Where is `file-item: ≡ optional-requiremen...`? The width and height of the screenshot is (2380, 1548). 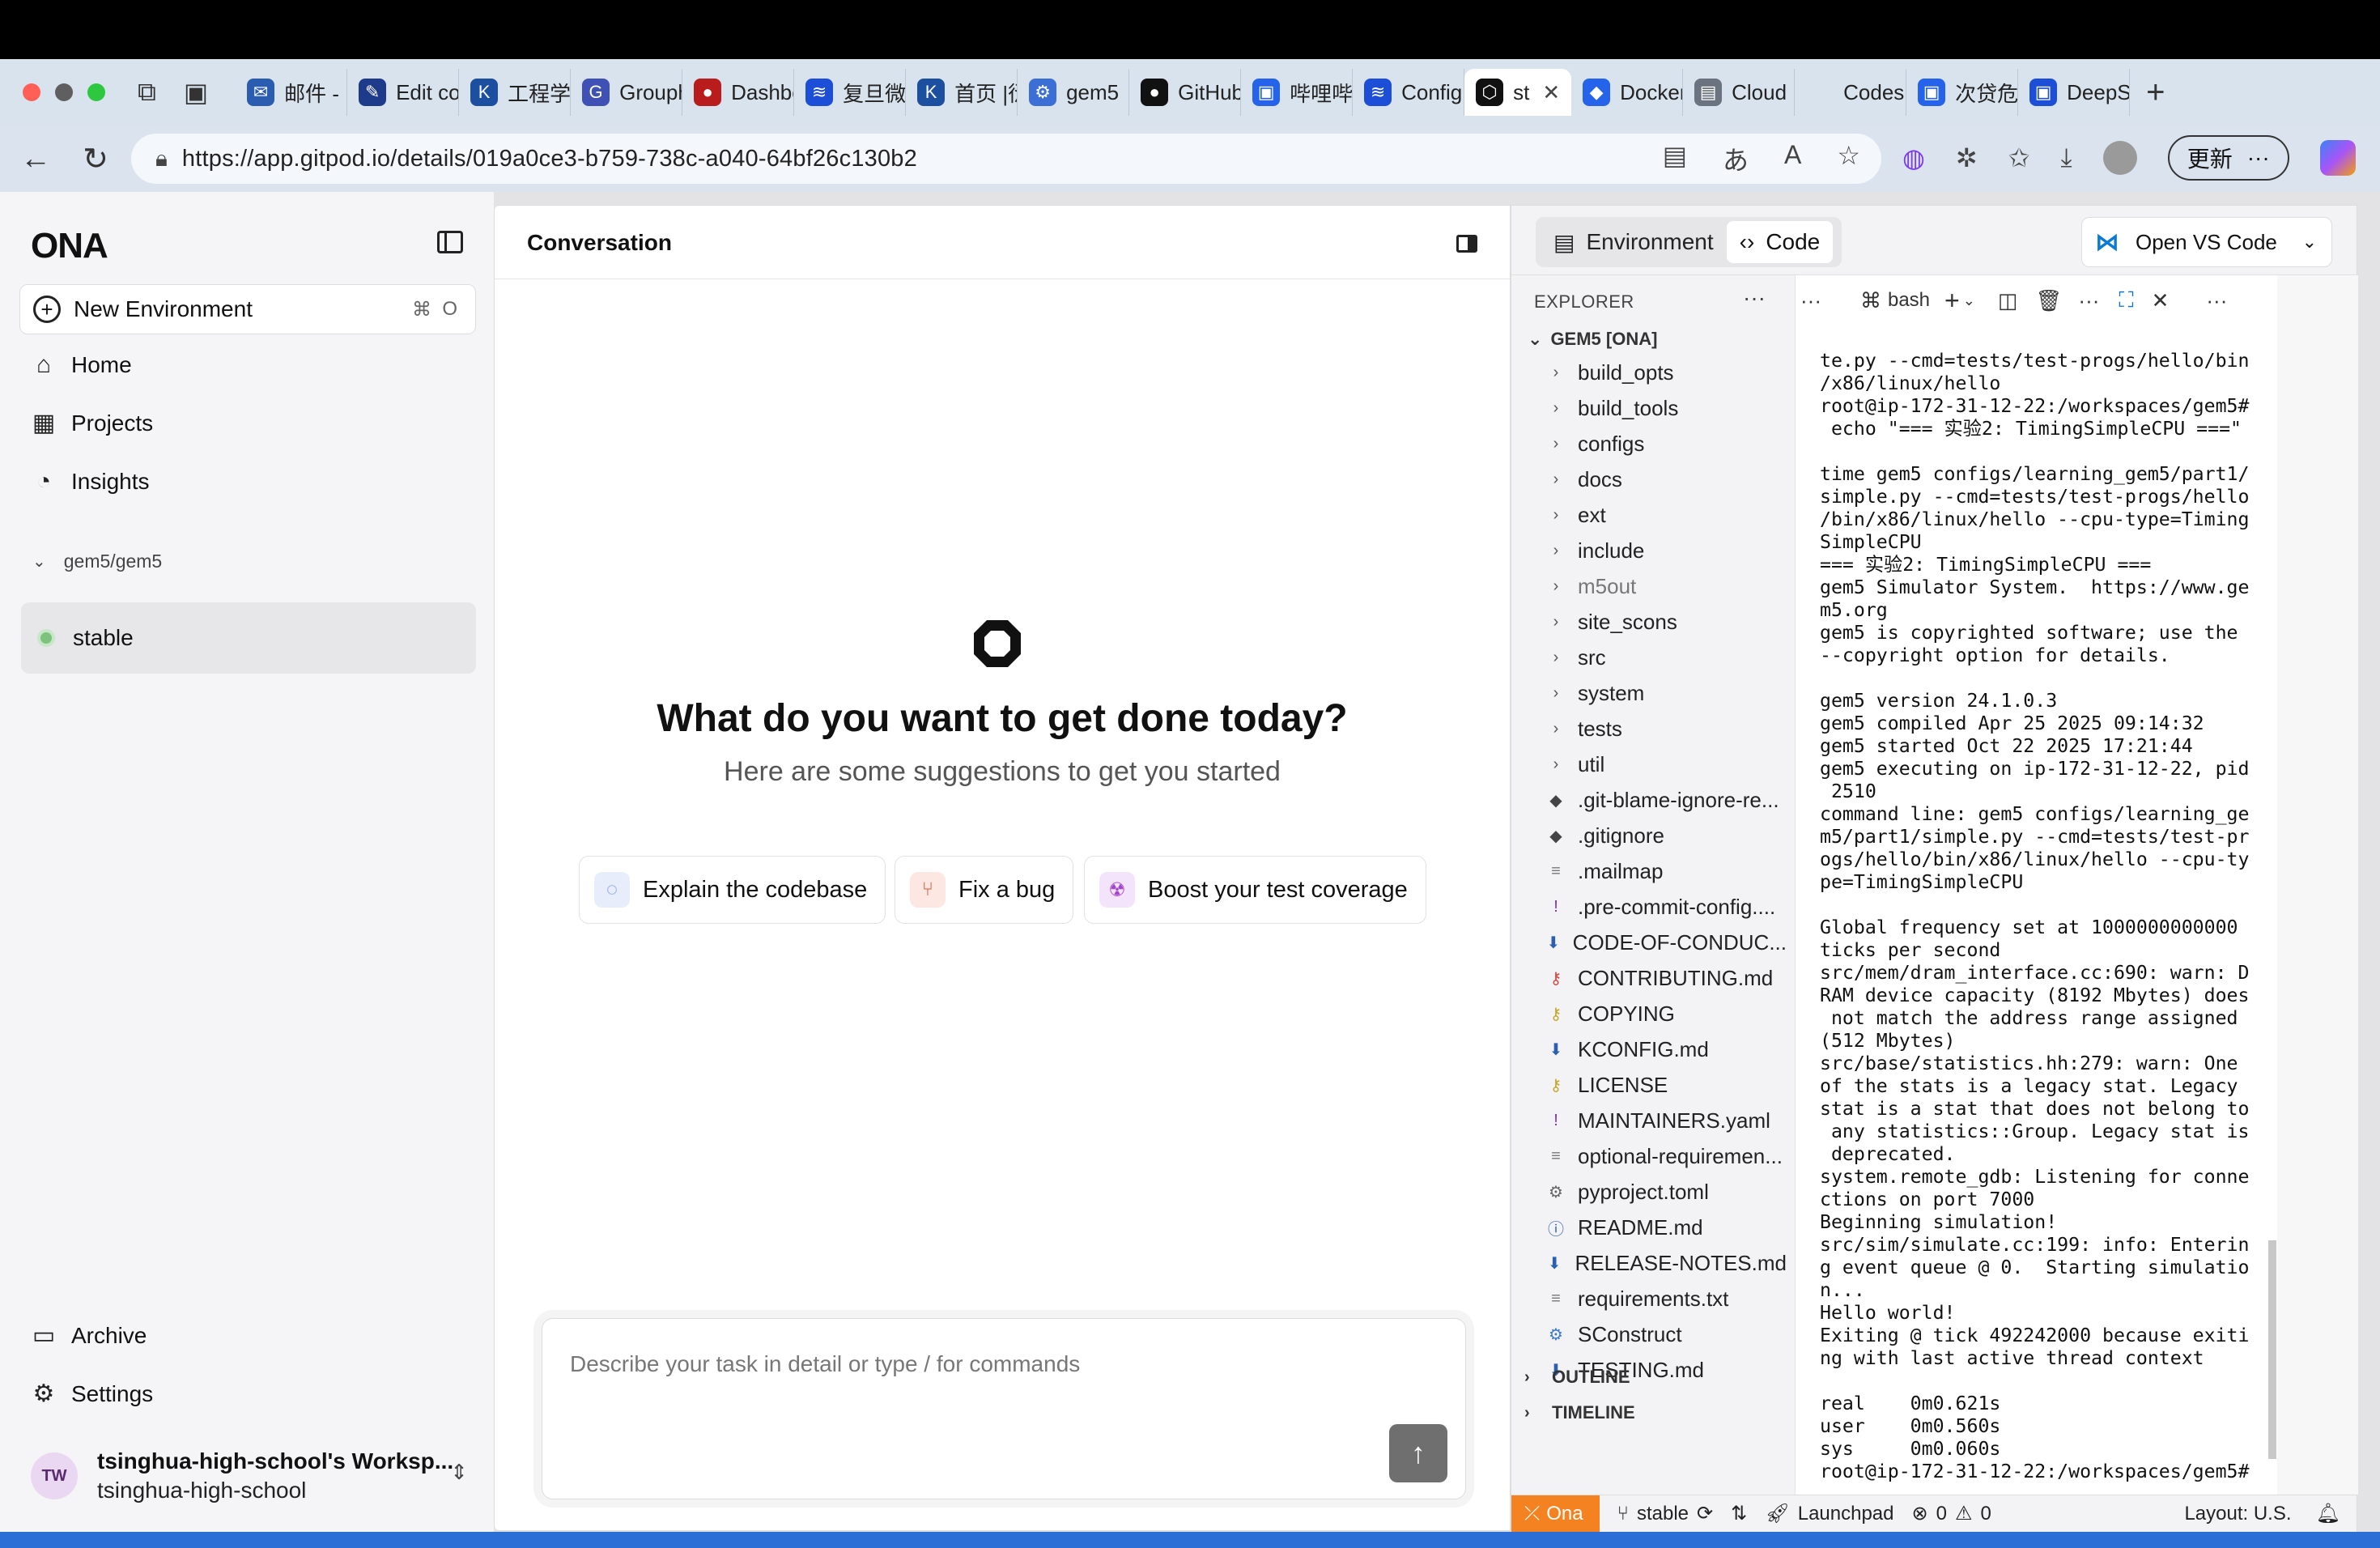 file-item: ≡ optional-requiremen... is located at coordinates (1665, 1156).